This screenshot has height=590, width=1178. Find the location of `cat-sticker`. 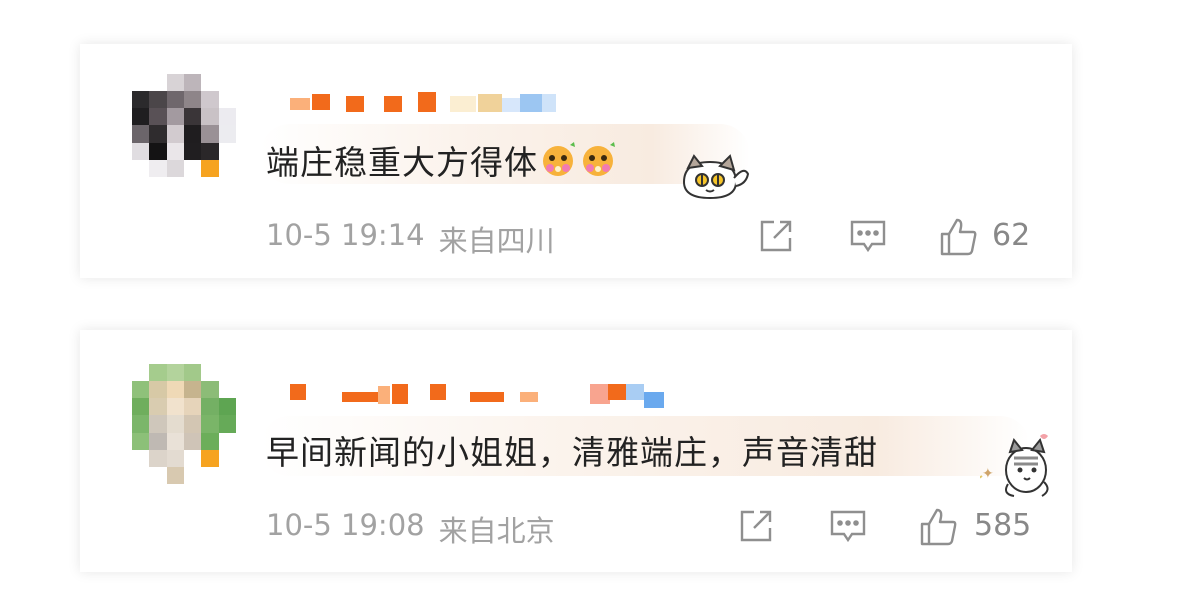

cat-sticker is located at coordinates (716, 178).